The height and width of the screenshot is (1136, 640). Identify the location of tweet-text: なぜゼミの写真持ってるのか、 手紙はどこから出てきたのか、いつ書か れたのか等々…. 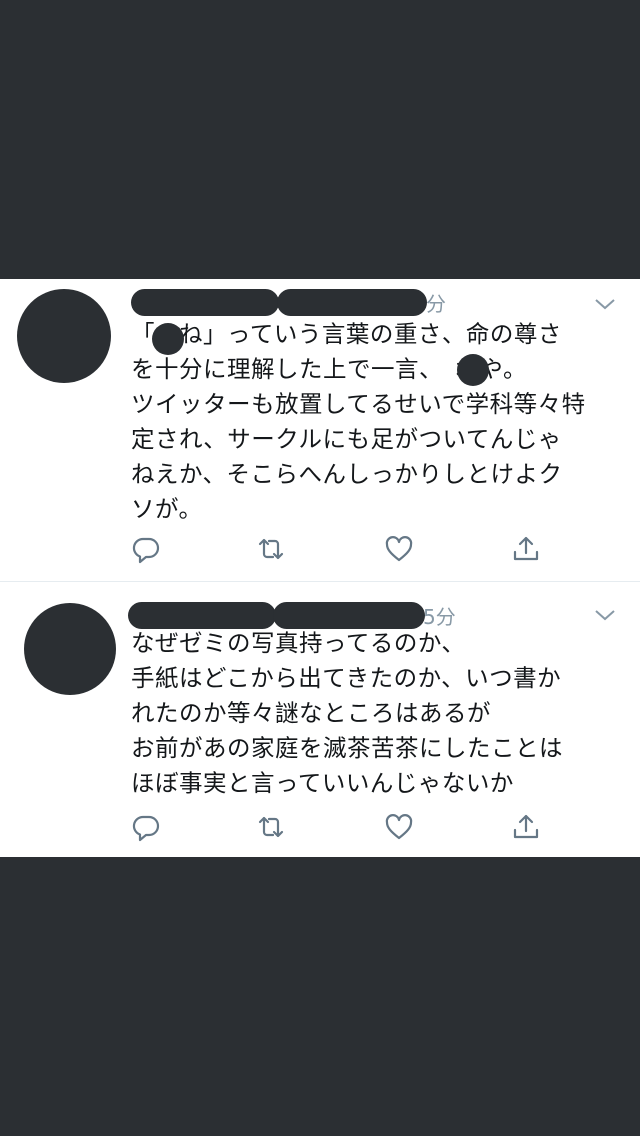
(347, 713).